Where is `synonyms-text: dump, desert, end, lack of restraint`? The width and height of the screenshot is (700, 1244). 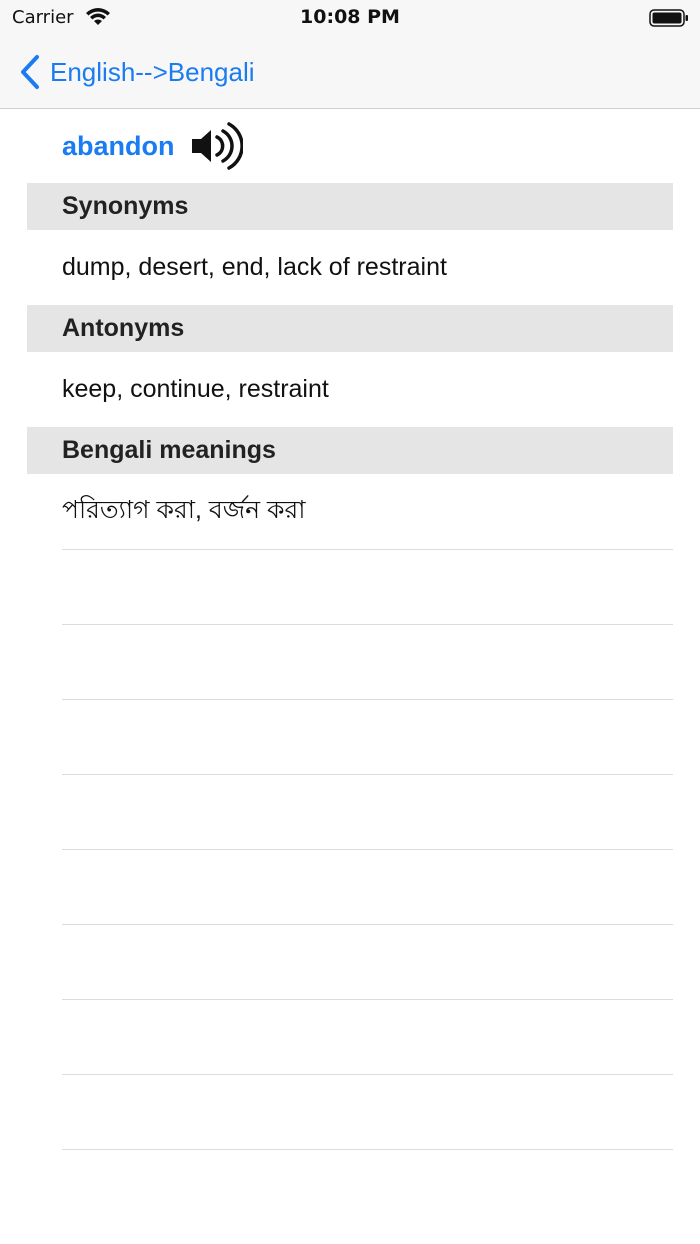
synonyms-text: dump, desert, end, lack of restraint is located at coordinates (254, 267).